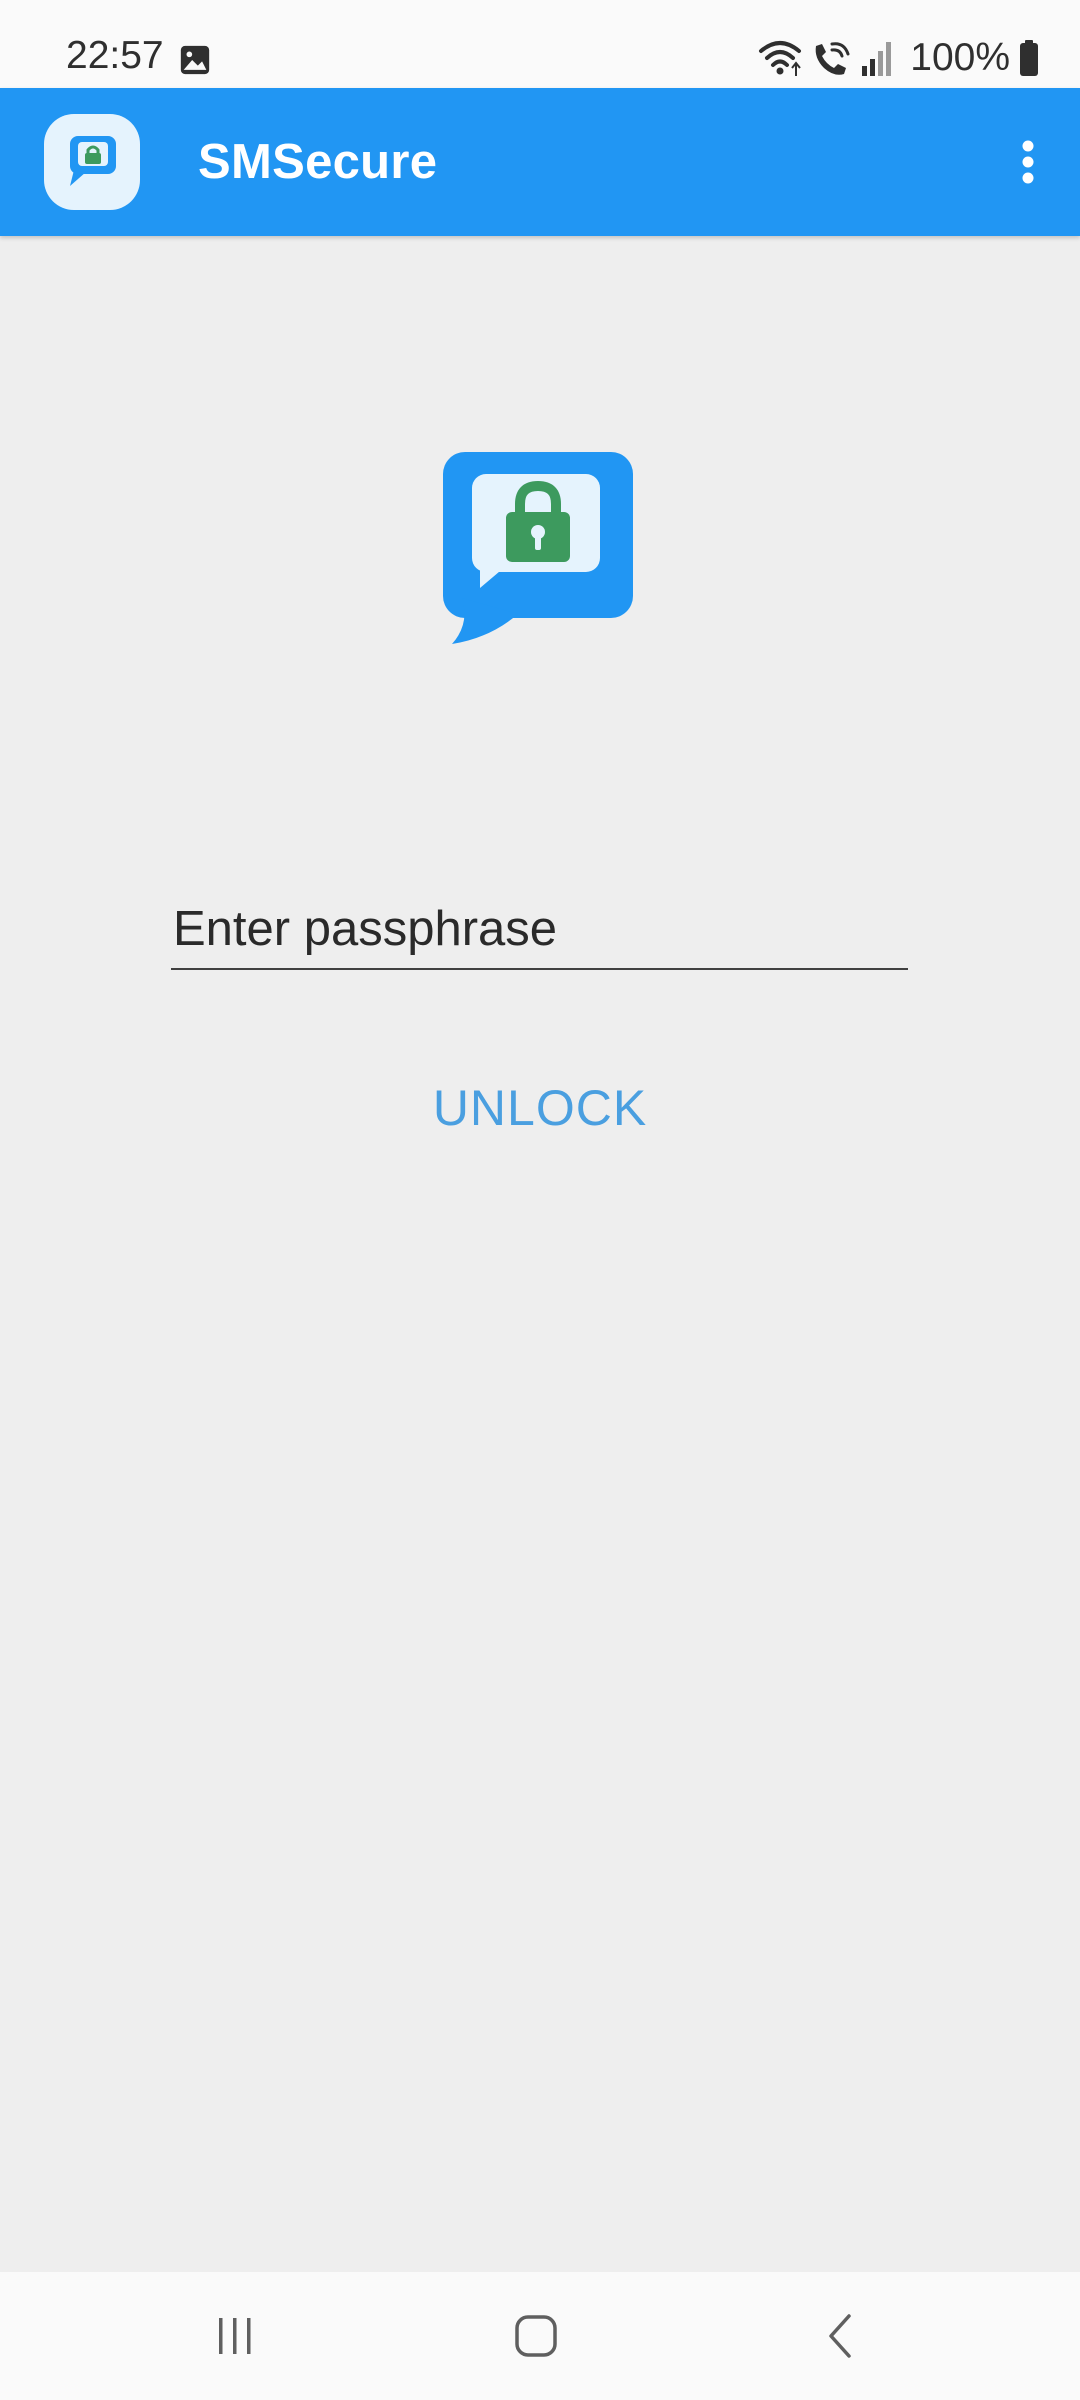 This screenshot has width=1080, height=2400. I want to click on home-icon, so click(536, 2336).